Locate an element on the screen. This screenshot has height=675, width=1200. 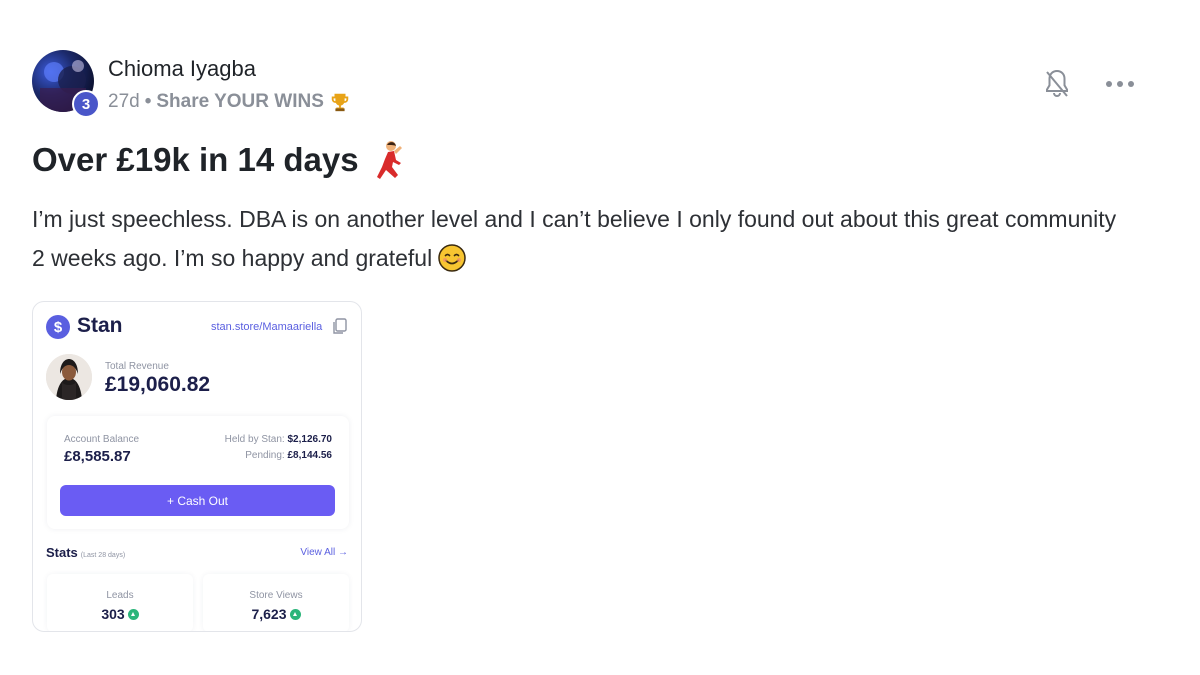
creator-avatar is located at coordinates (69, 377).